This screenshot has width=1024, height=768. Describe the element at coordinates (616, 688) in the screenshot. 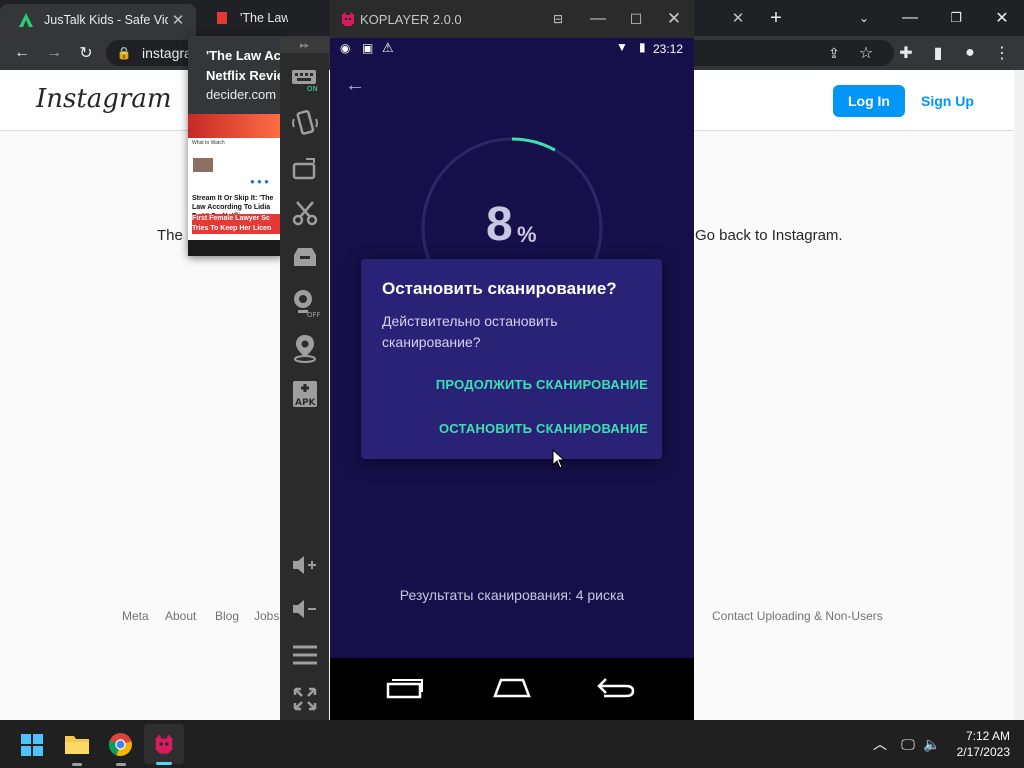

I see `android-back-icon` at that location.